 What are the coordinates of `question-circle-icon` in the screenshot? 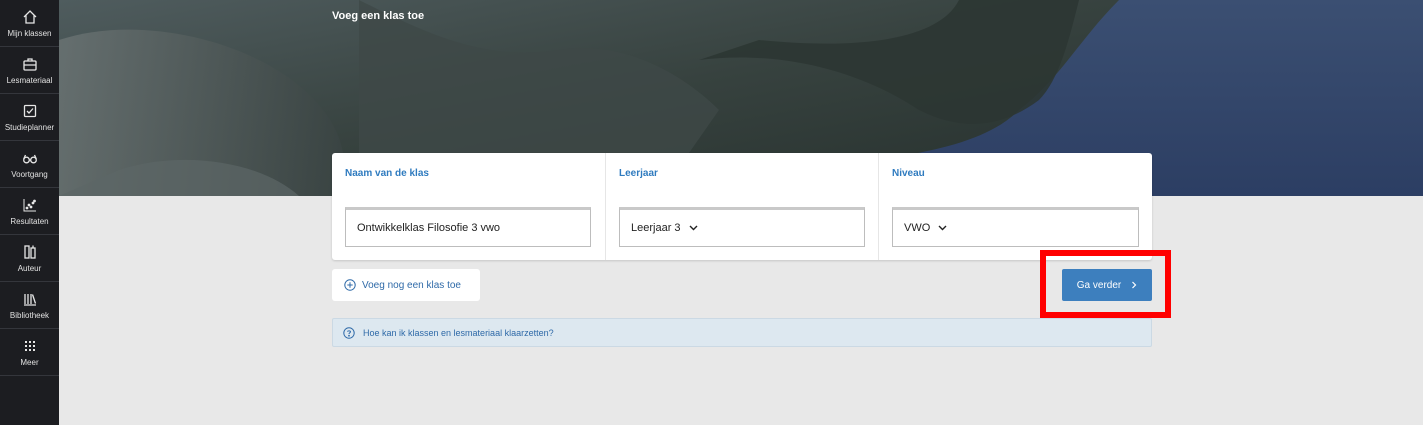 It's located at (349, 332).